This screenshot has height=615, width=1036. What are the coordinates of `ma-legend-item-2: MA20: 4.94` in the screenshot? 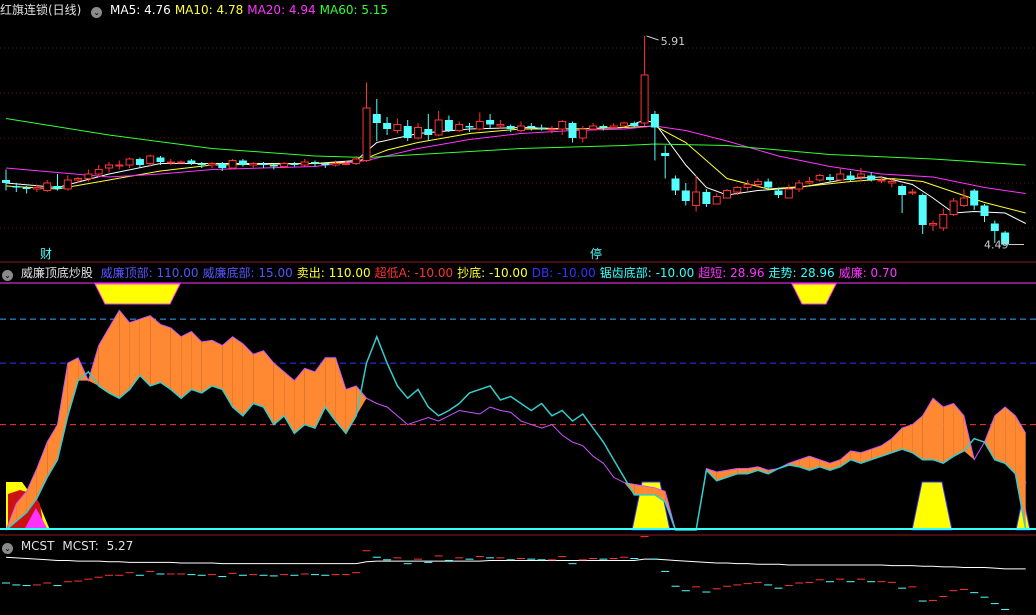 It's located at (281, 10).